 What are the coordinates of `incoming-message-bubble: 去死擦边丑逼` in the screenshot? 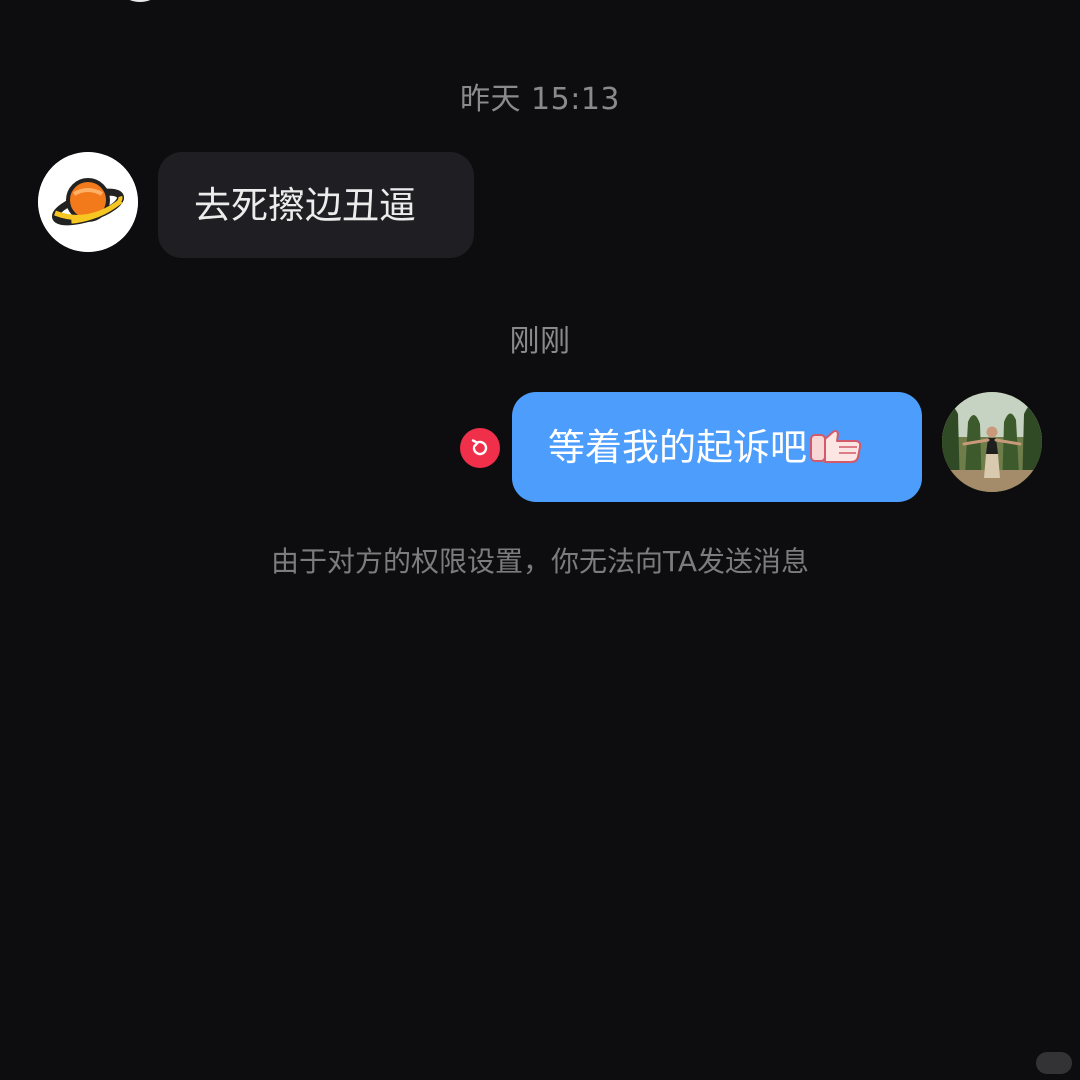 It's located at (316, 205).